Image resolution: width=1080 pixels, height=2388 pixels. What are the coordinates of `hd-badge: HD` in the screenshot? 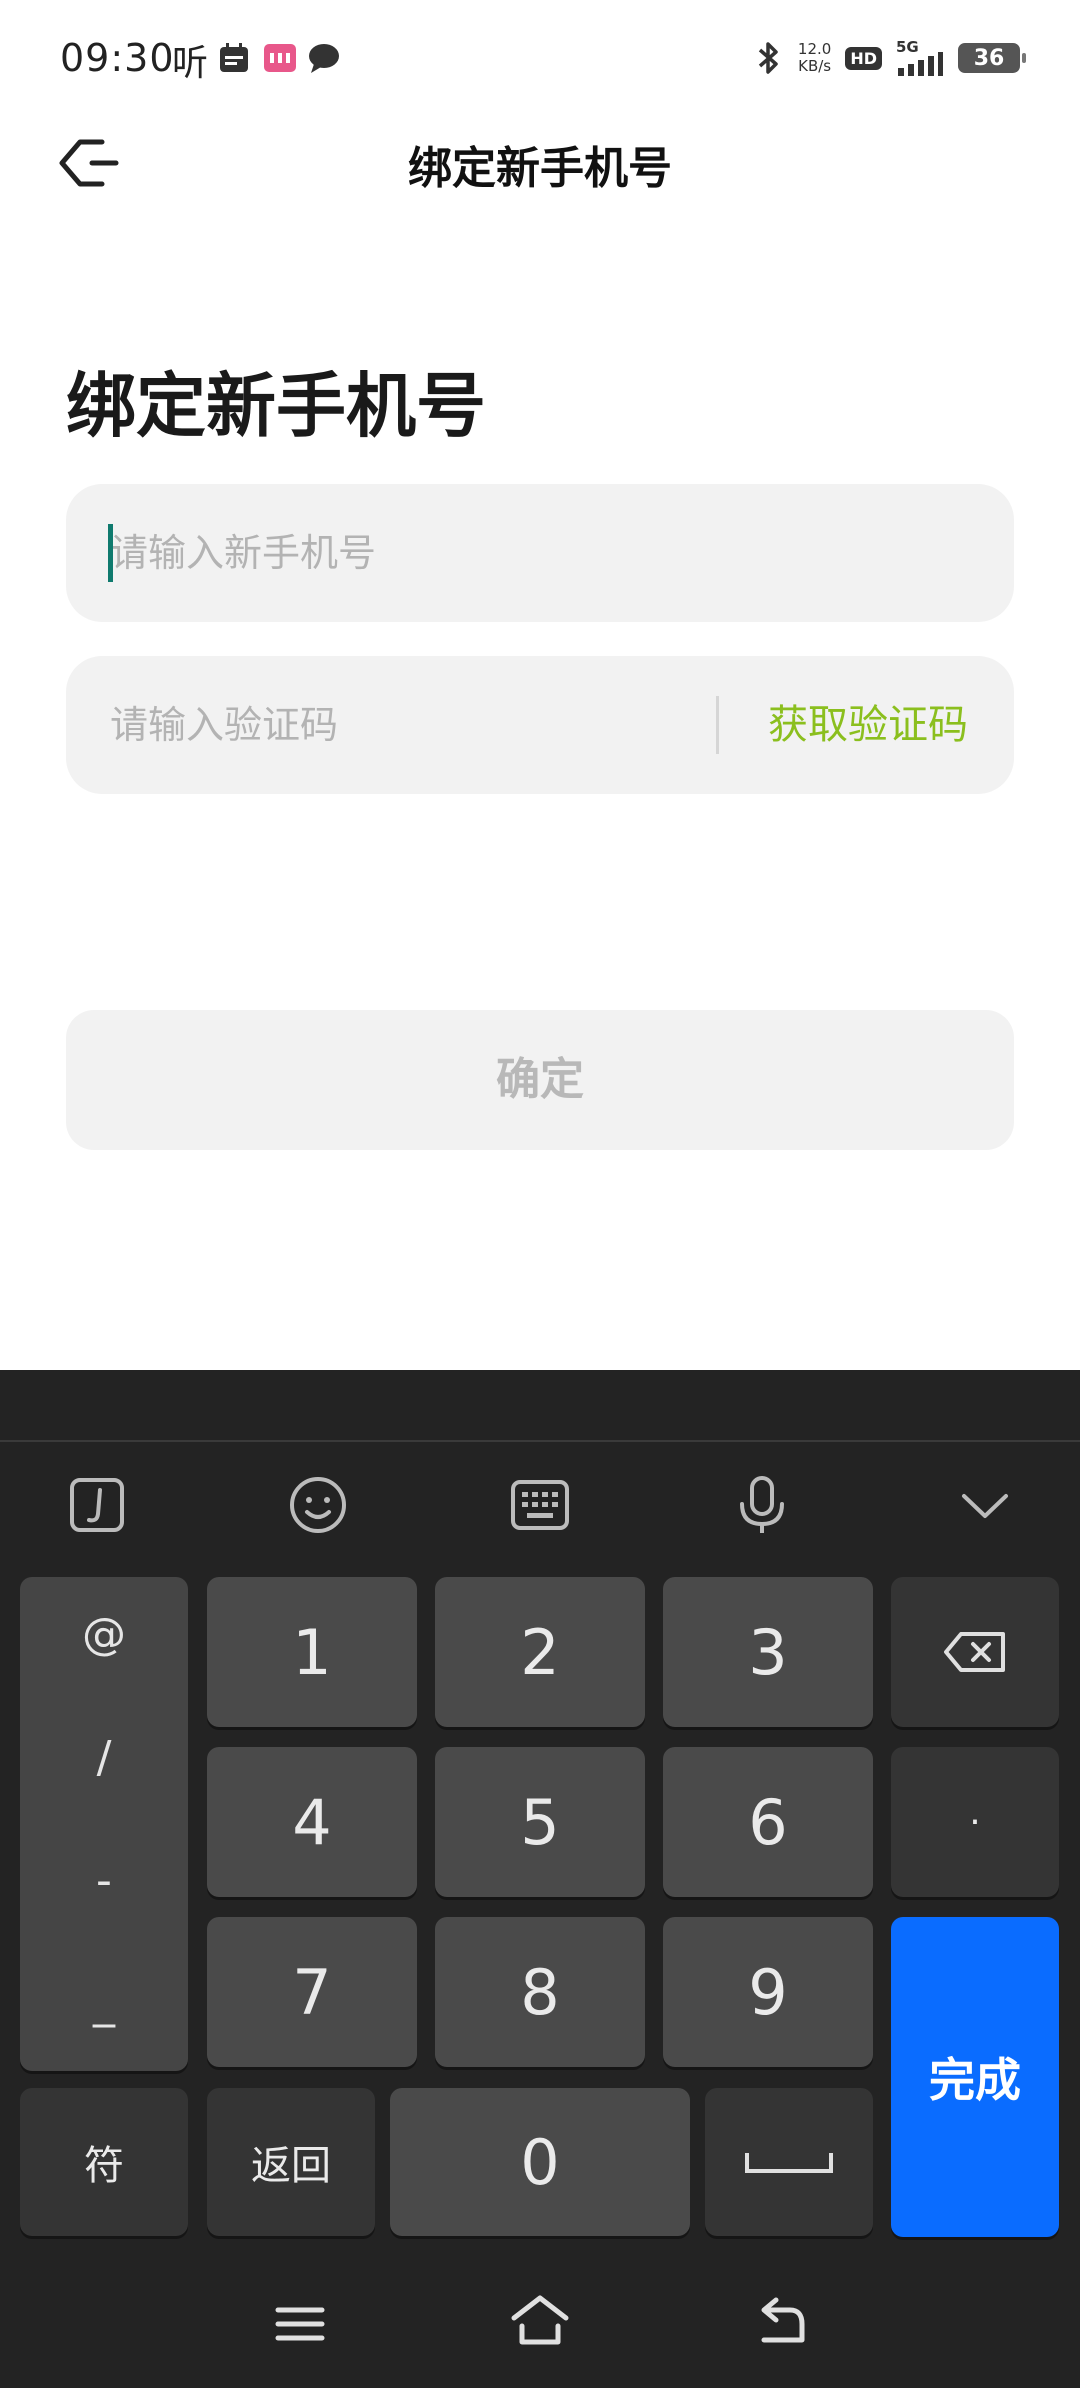 It's located at (863, 58).